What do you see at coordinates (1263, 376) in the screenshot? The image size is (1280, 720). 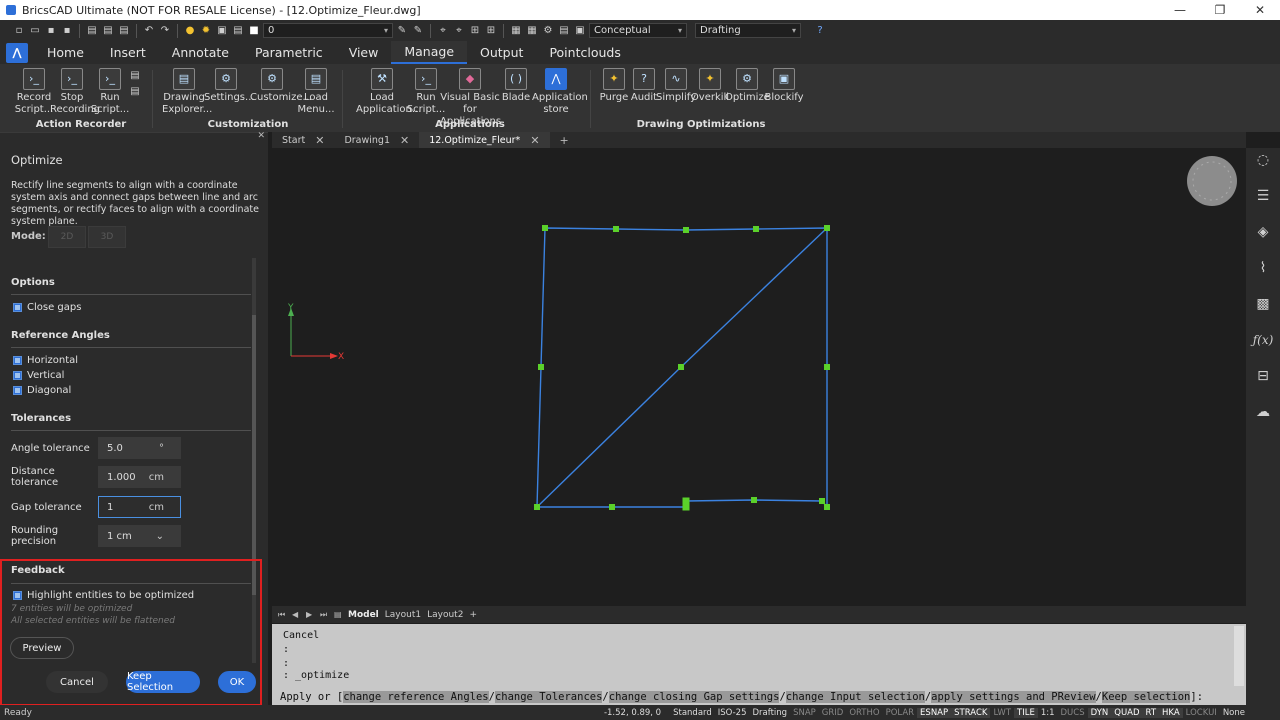 I see `structure-tree-icon: ⊟` at bounding box center [1263, 376].